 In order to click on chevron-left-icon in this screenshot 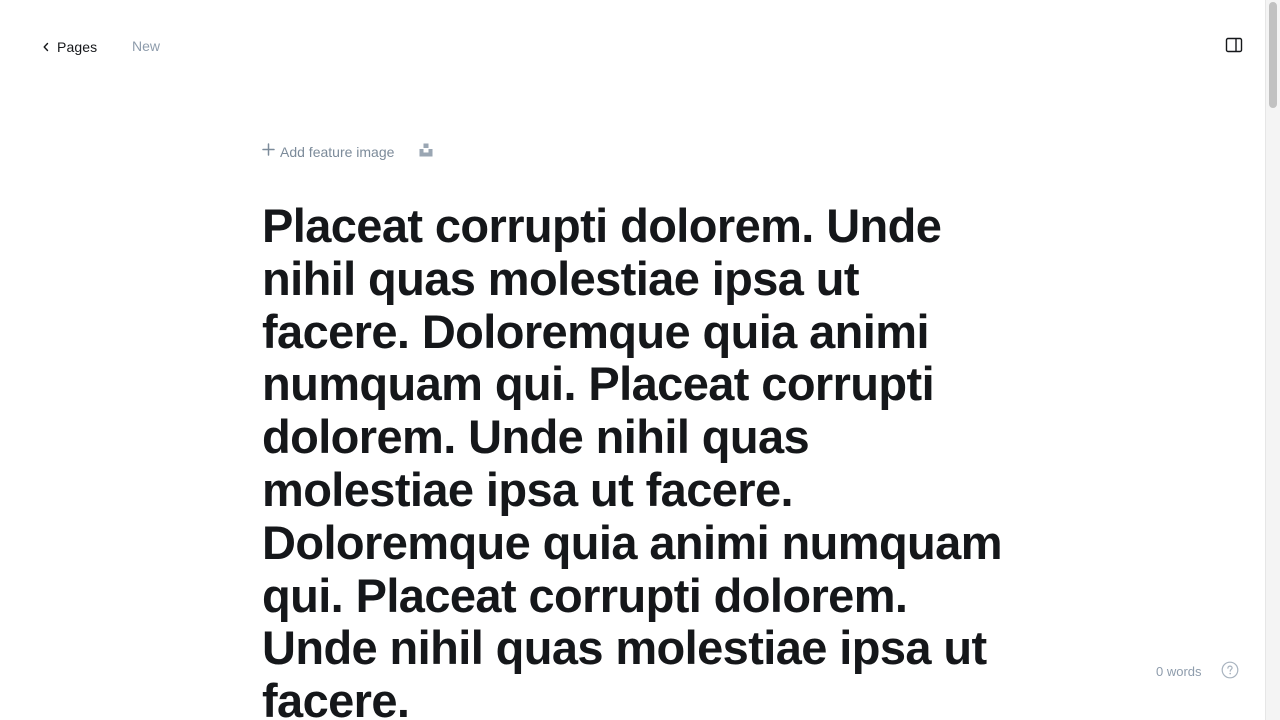, I will do `click(46, 47)`.